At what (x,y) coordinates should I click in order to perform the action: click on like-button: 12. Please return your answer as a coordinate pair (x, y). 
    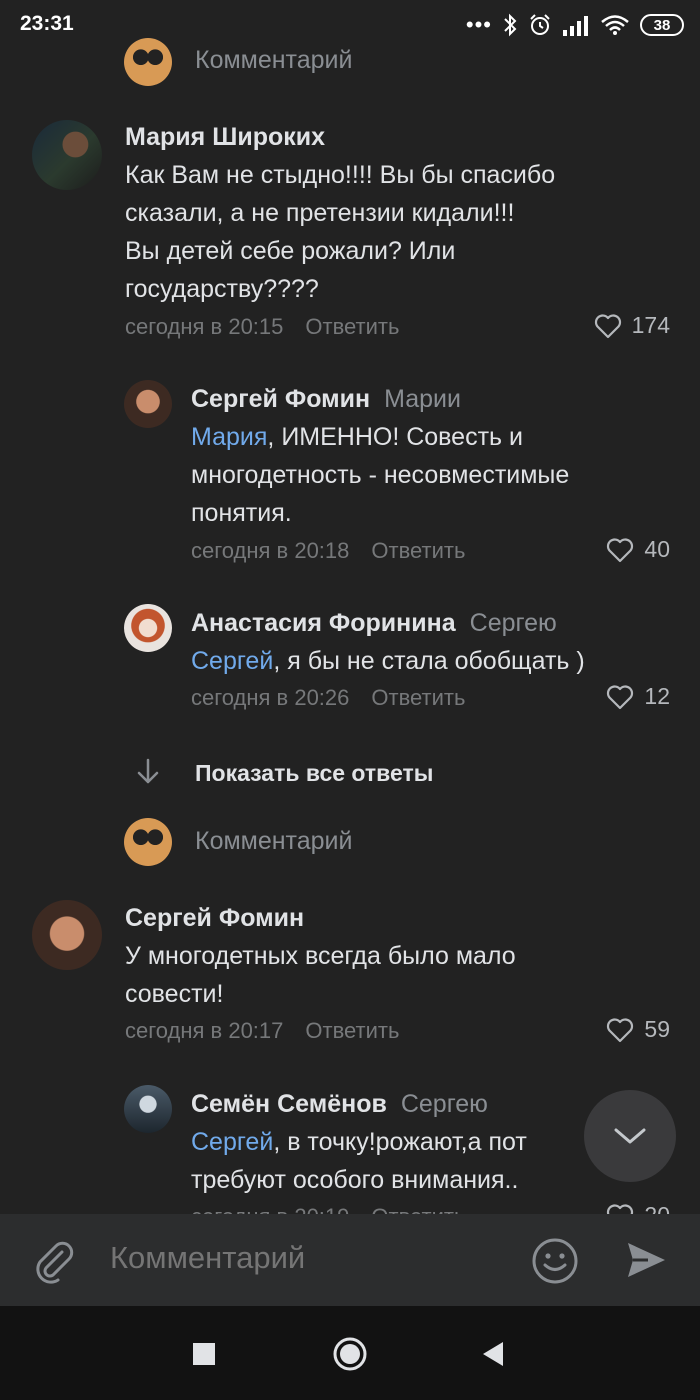
    Looking at the image, I should click on (638, 696).